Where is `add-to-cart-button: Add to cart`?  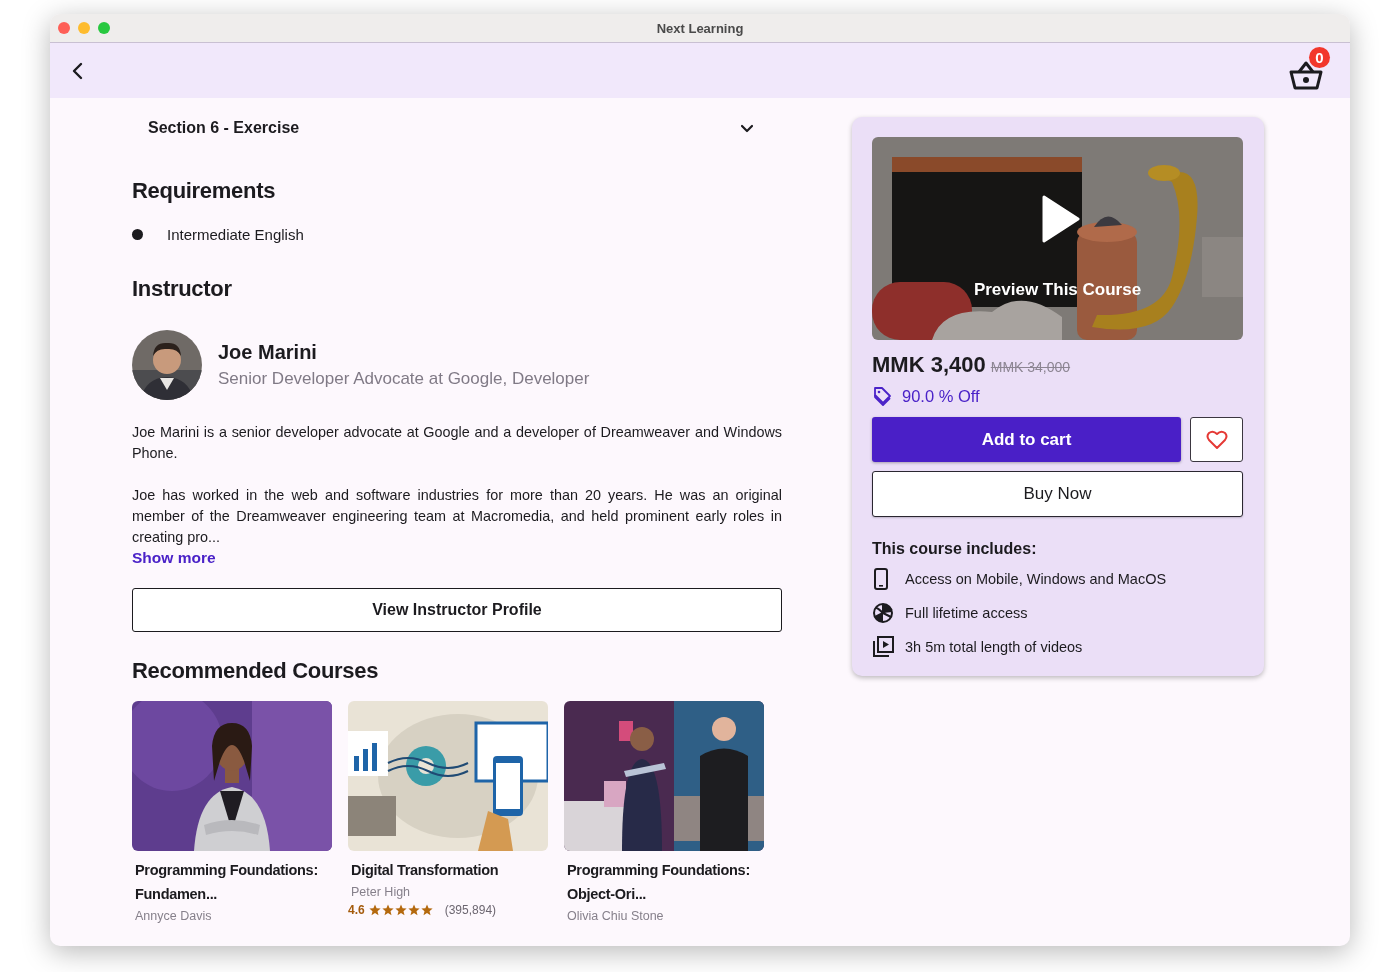
add-to-cart-button: Add to cart is located at coordinates (1026, 439).